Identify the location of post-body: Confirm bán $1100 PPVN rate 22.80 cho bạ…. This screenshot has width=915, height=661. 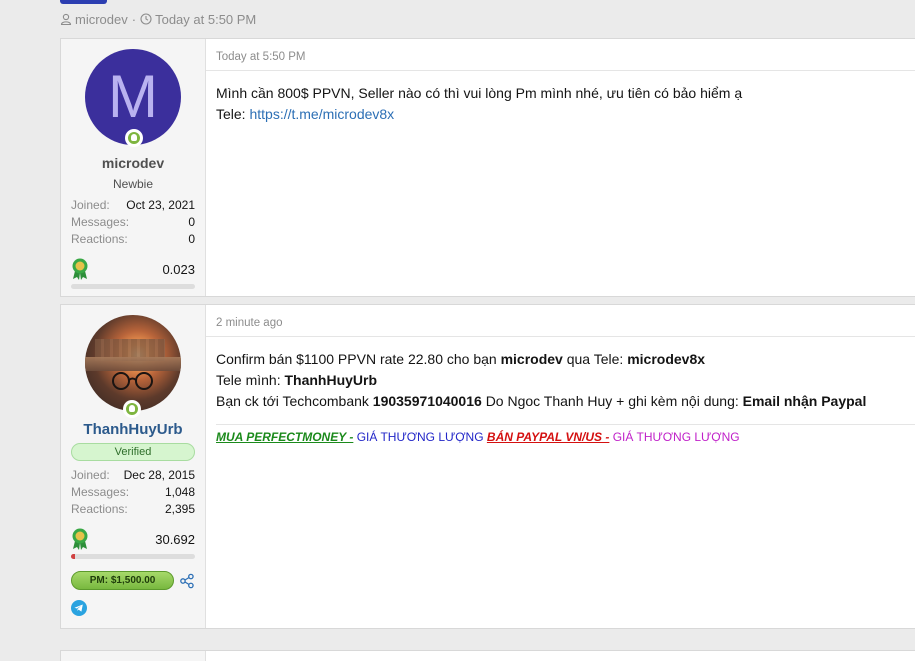
(560, 374).